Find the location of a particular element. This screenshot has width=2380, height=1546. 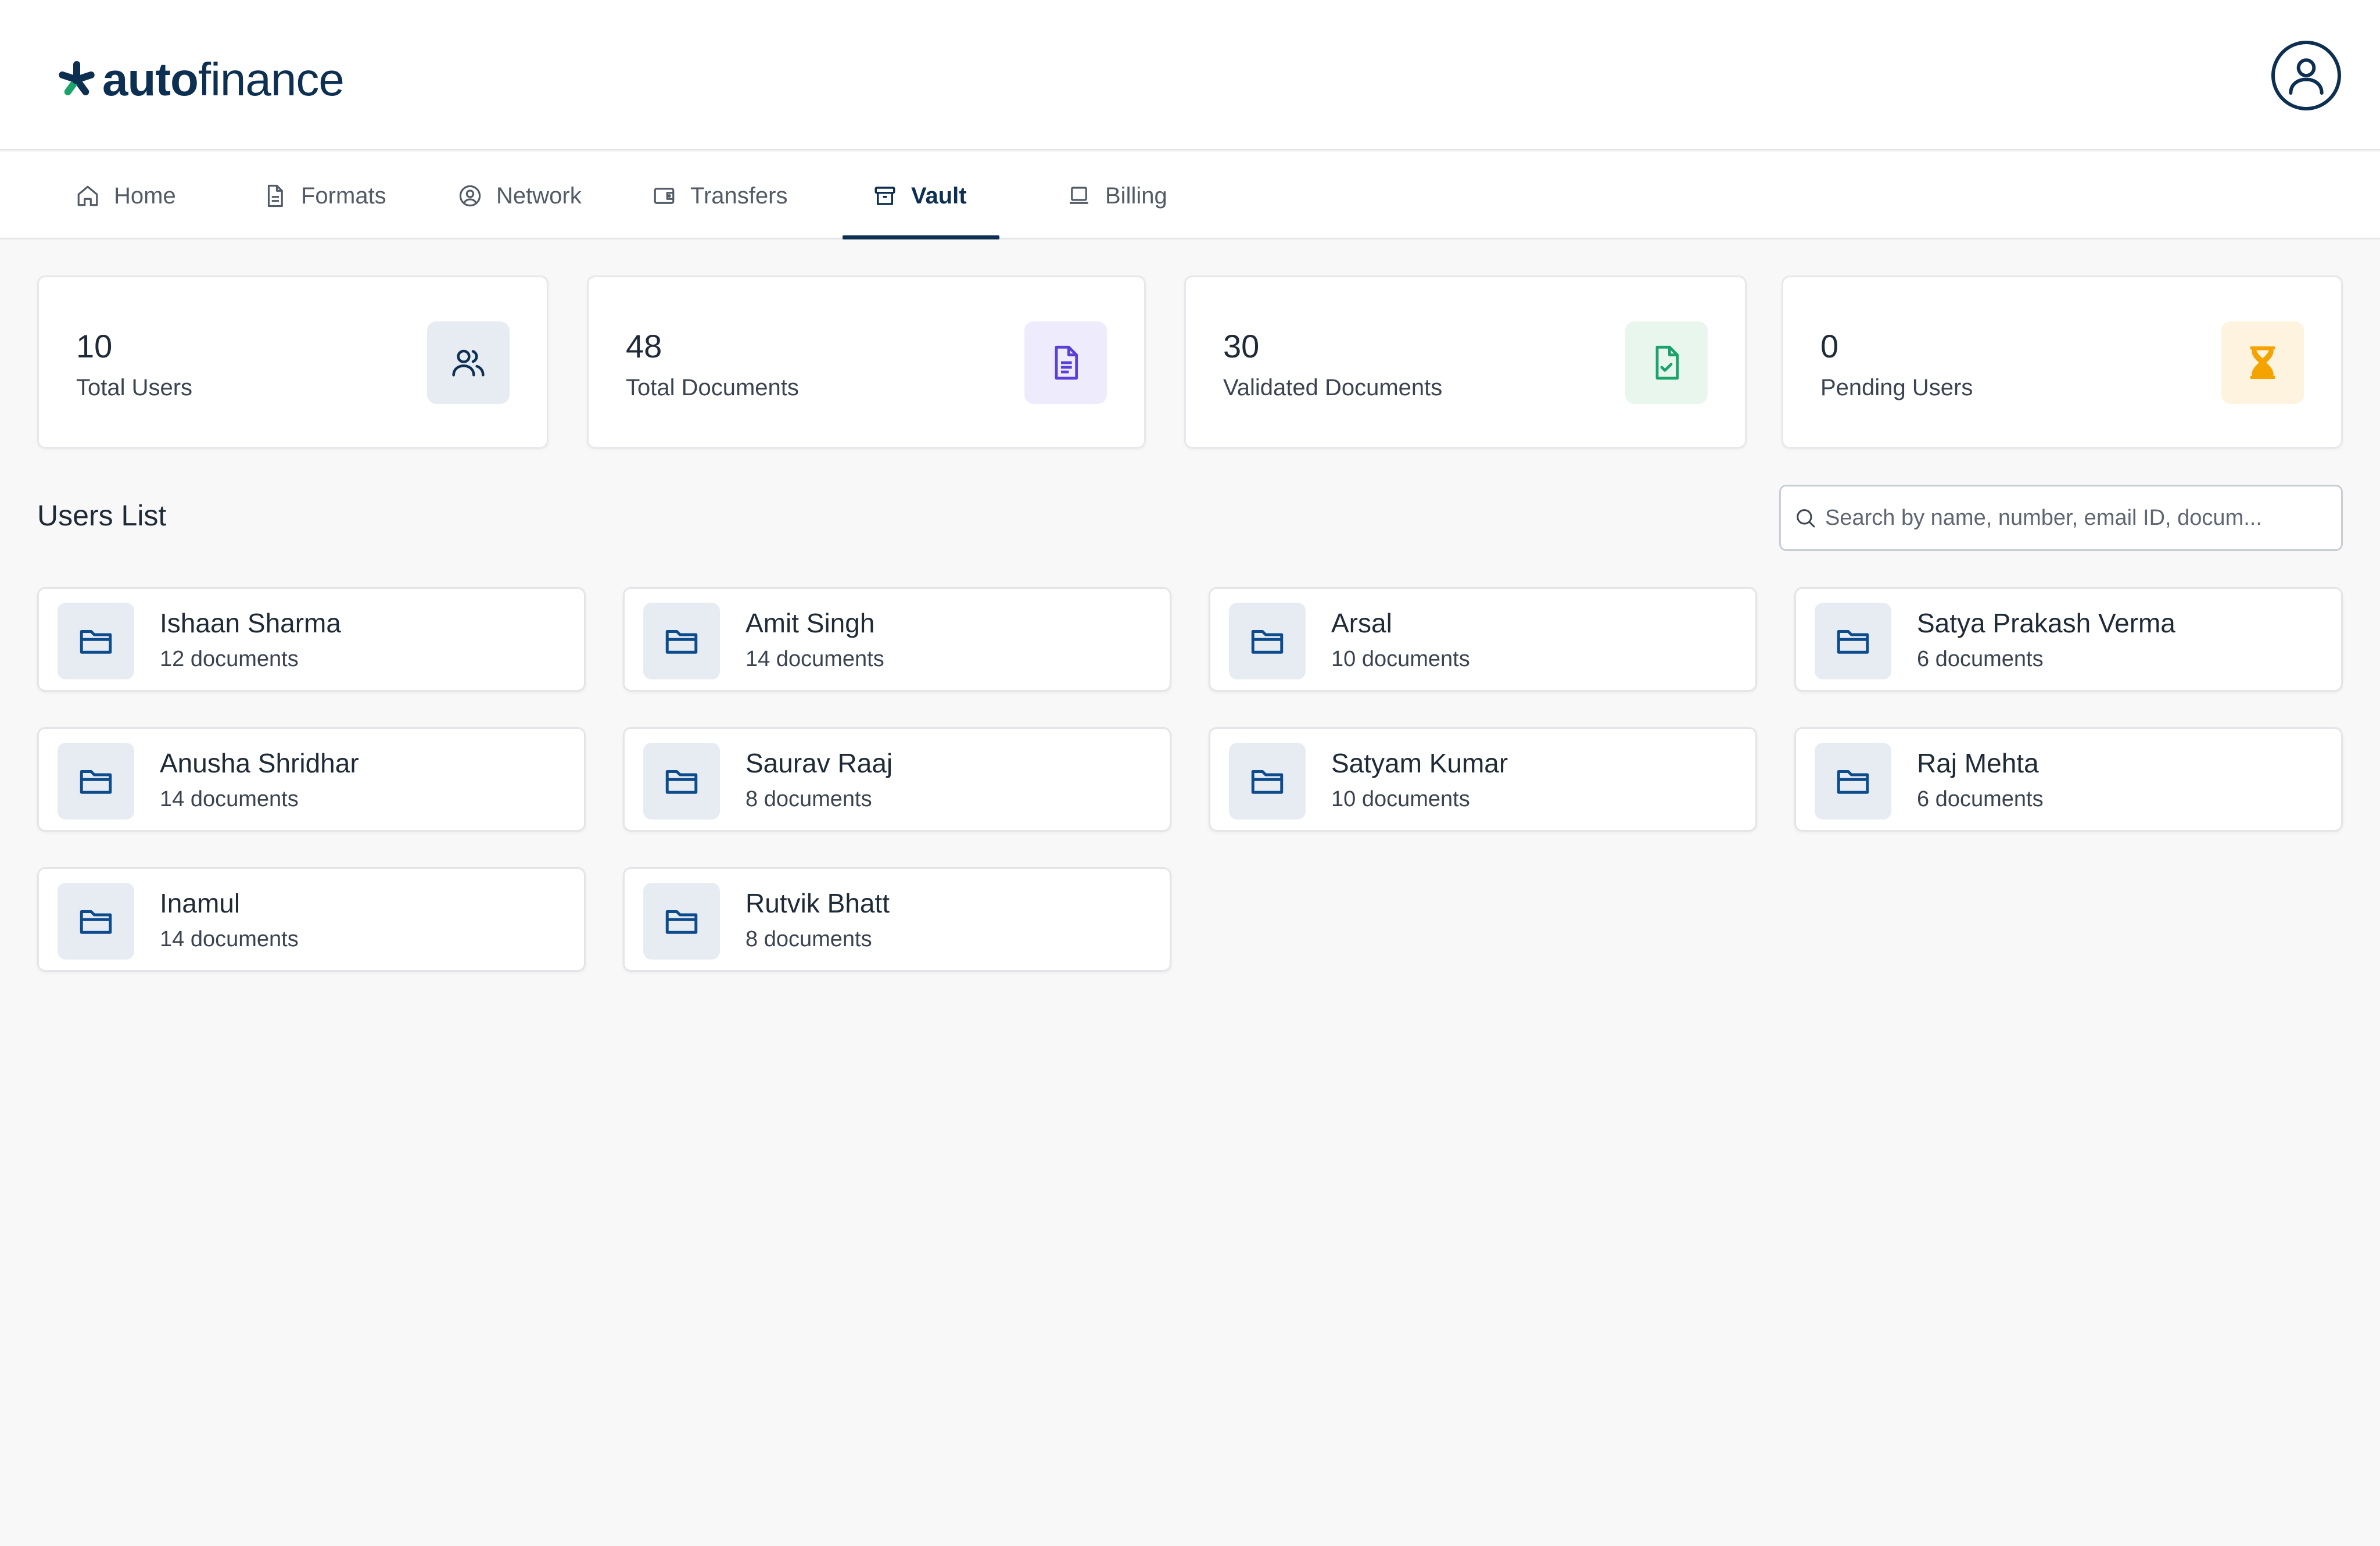

laptop-icon is located at coordinates (1079, 195).